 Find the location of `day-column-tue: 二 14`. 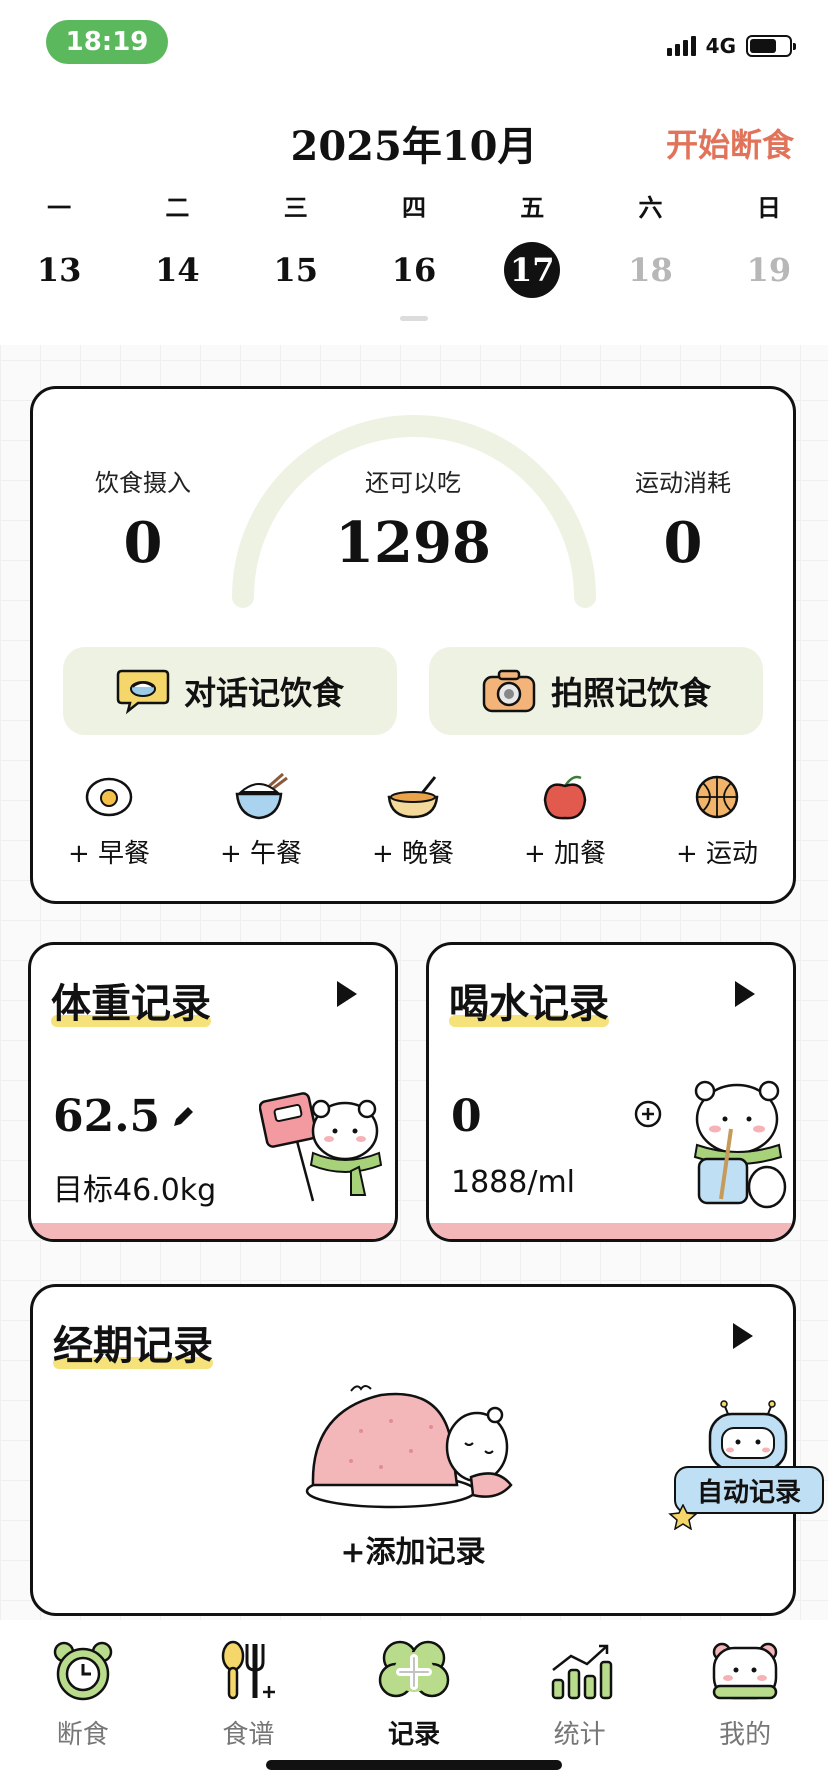

day-column-tue: 二 14 is located at coordinates (177, 243).